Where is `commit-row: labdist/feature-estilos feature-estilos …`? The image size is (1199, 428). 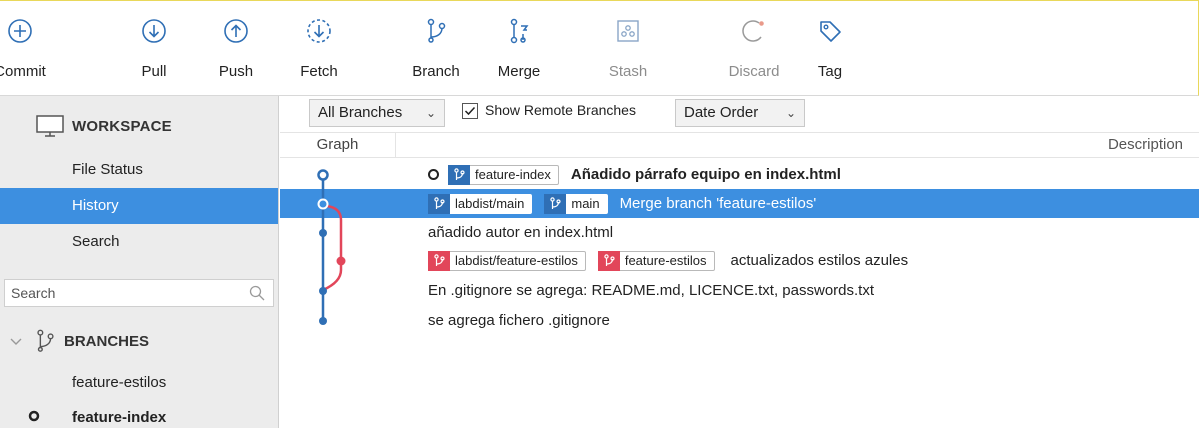 commit-row: labdist/feature-estilos feature-estilos … is located at coordinates (739, 260).